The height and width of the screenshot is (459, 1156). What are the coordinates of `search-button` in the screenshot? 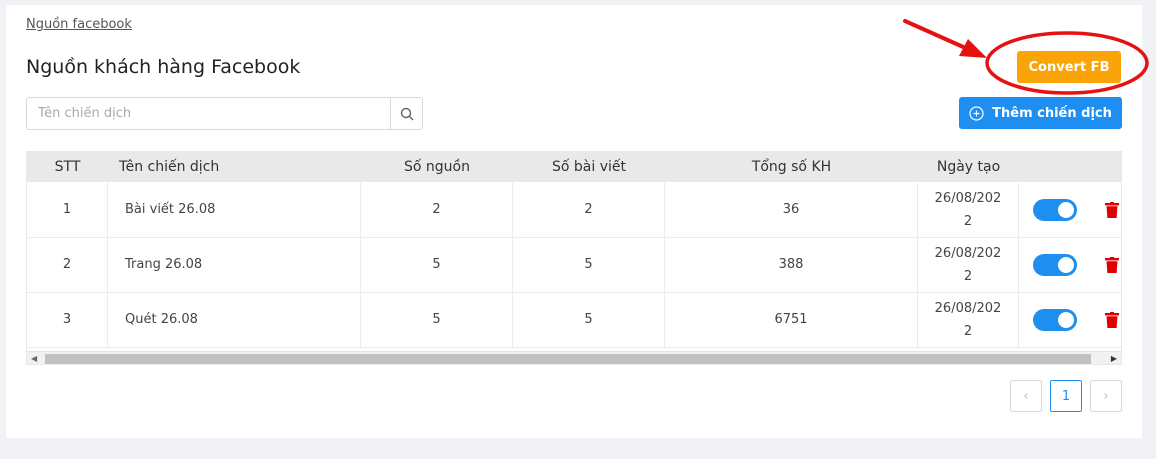 It's located at (406, 113).